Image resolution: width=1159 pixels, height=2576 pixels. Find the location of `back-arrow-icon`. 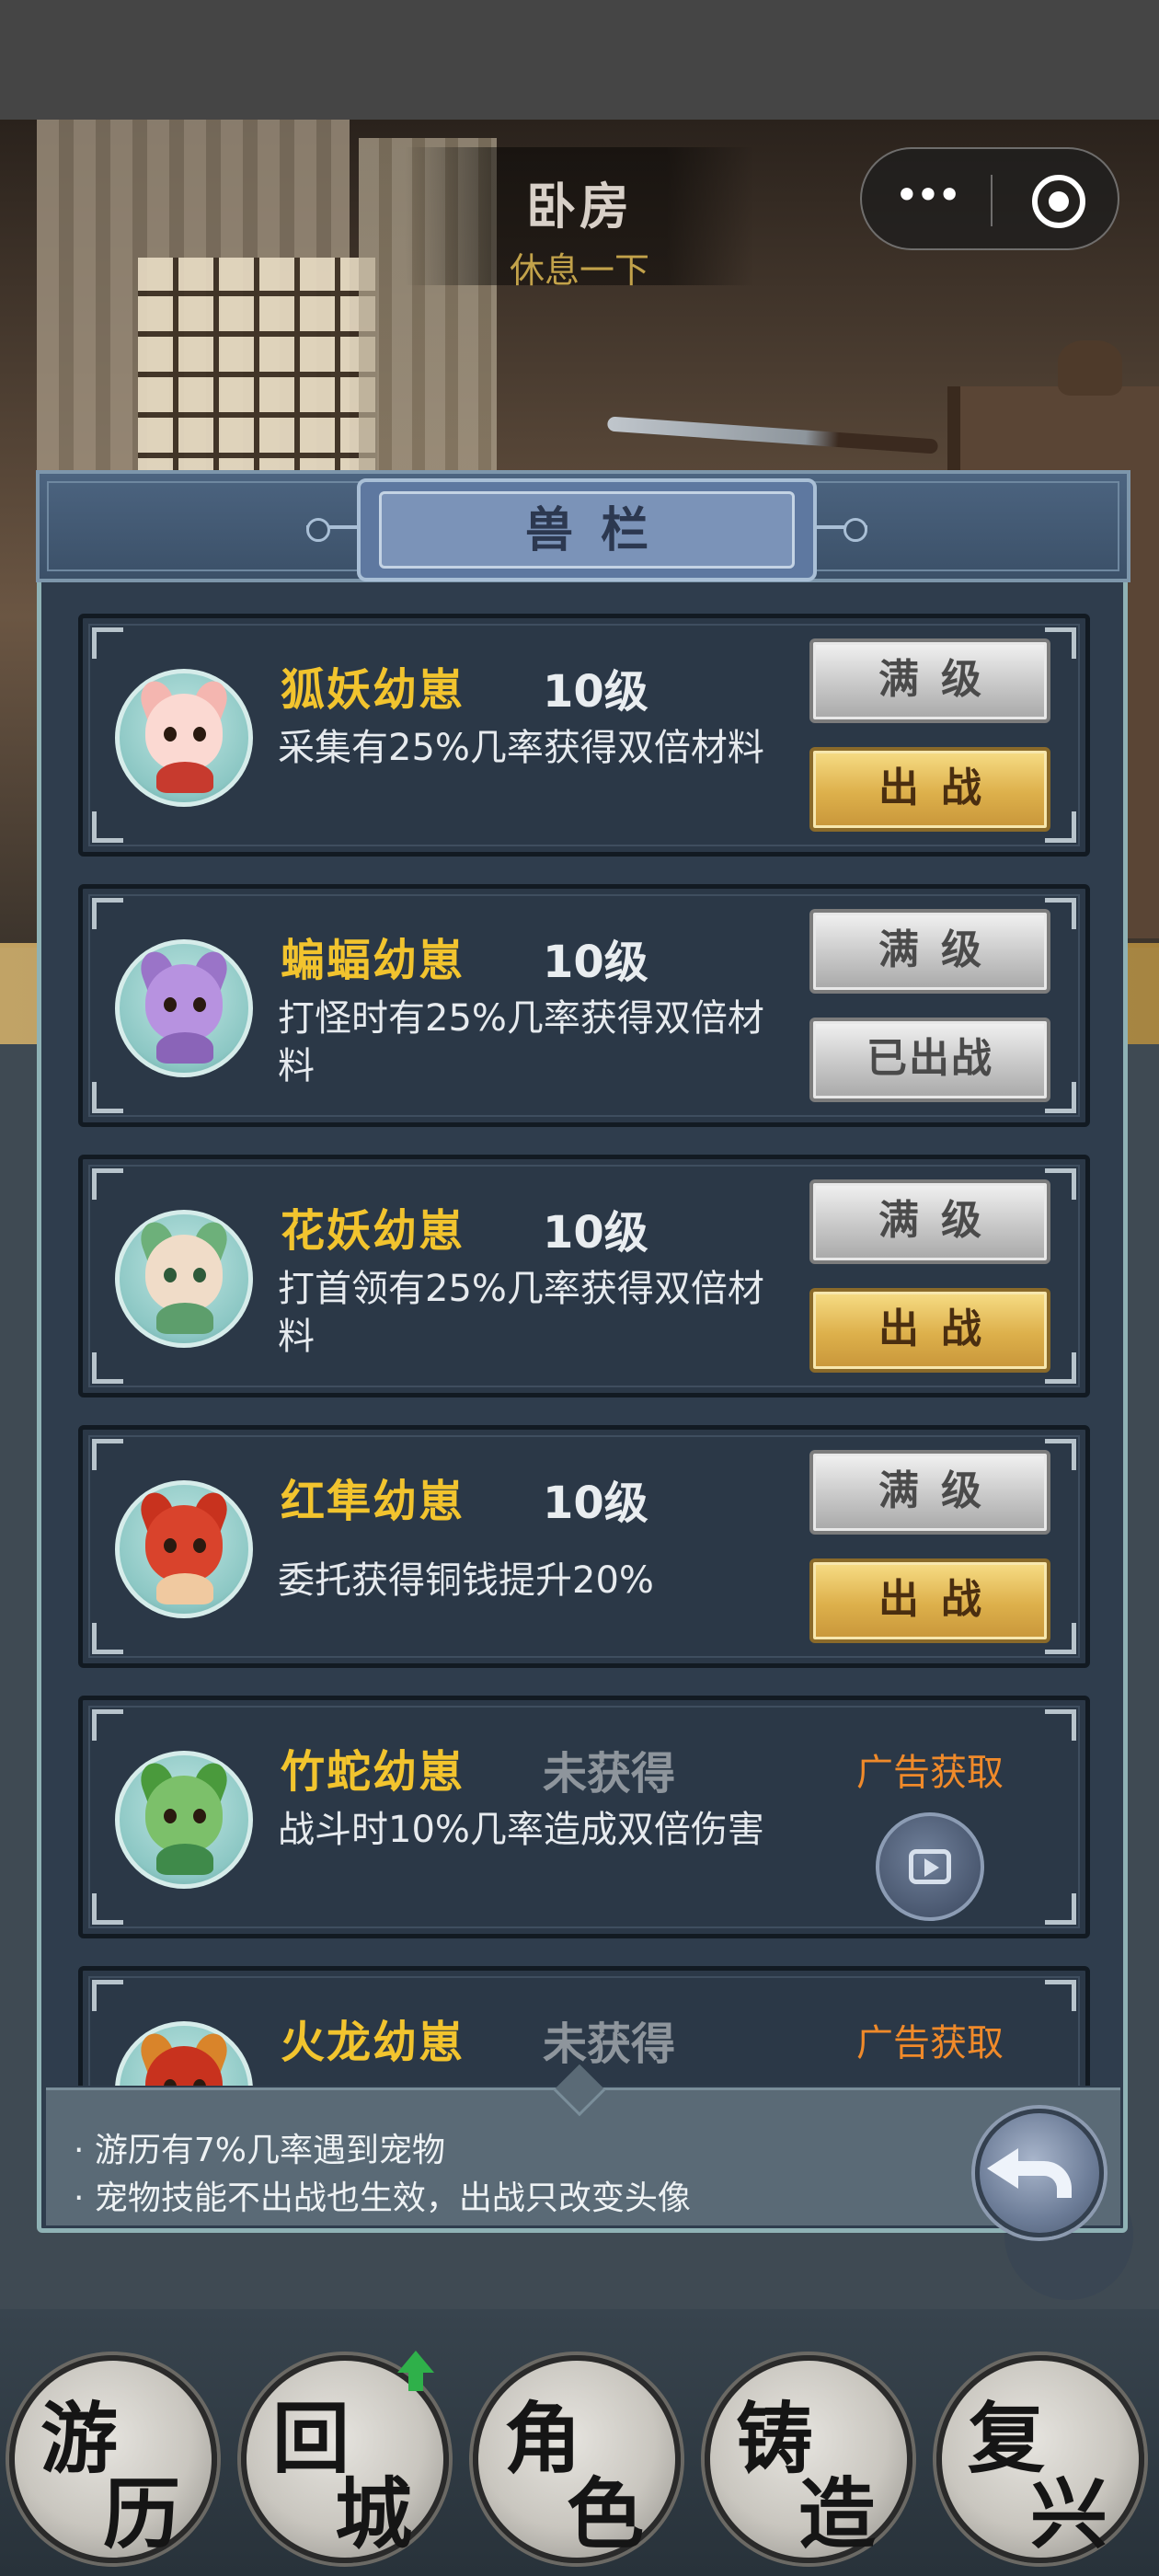

back-arrow-icon is located at coordinates (1039, 2173).